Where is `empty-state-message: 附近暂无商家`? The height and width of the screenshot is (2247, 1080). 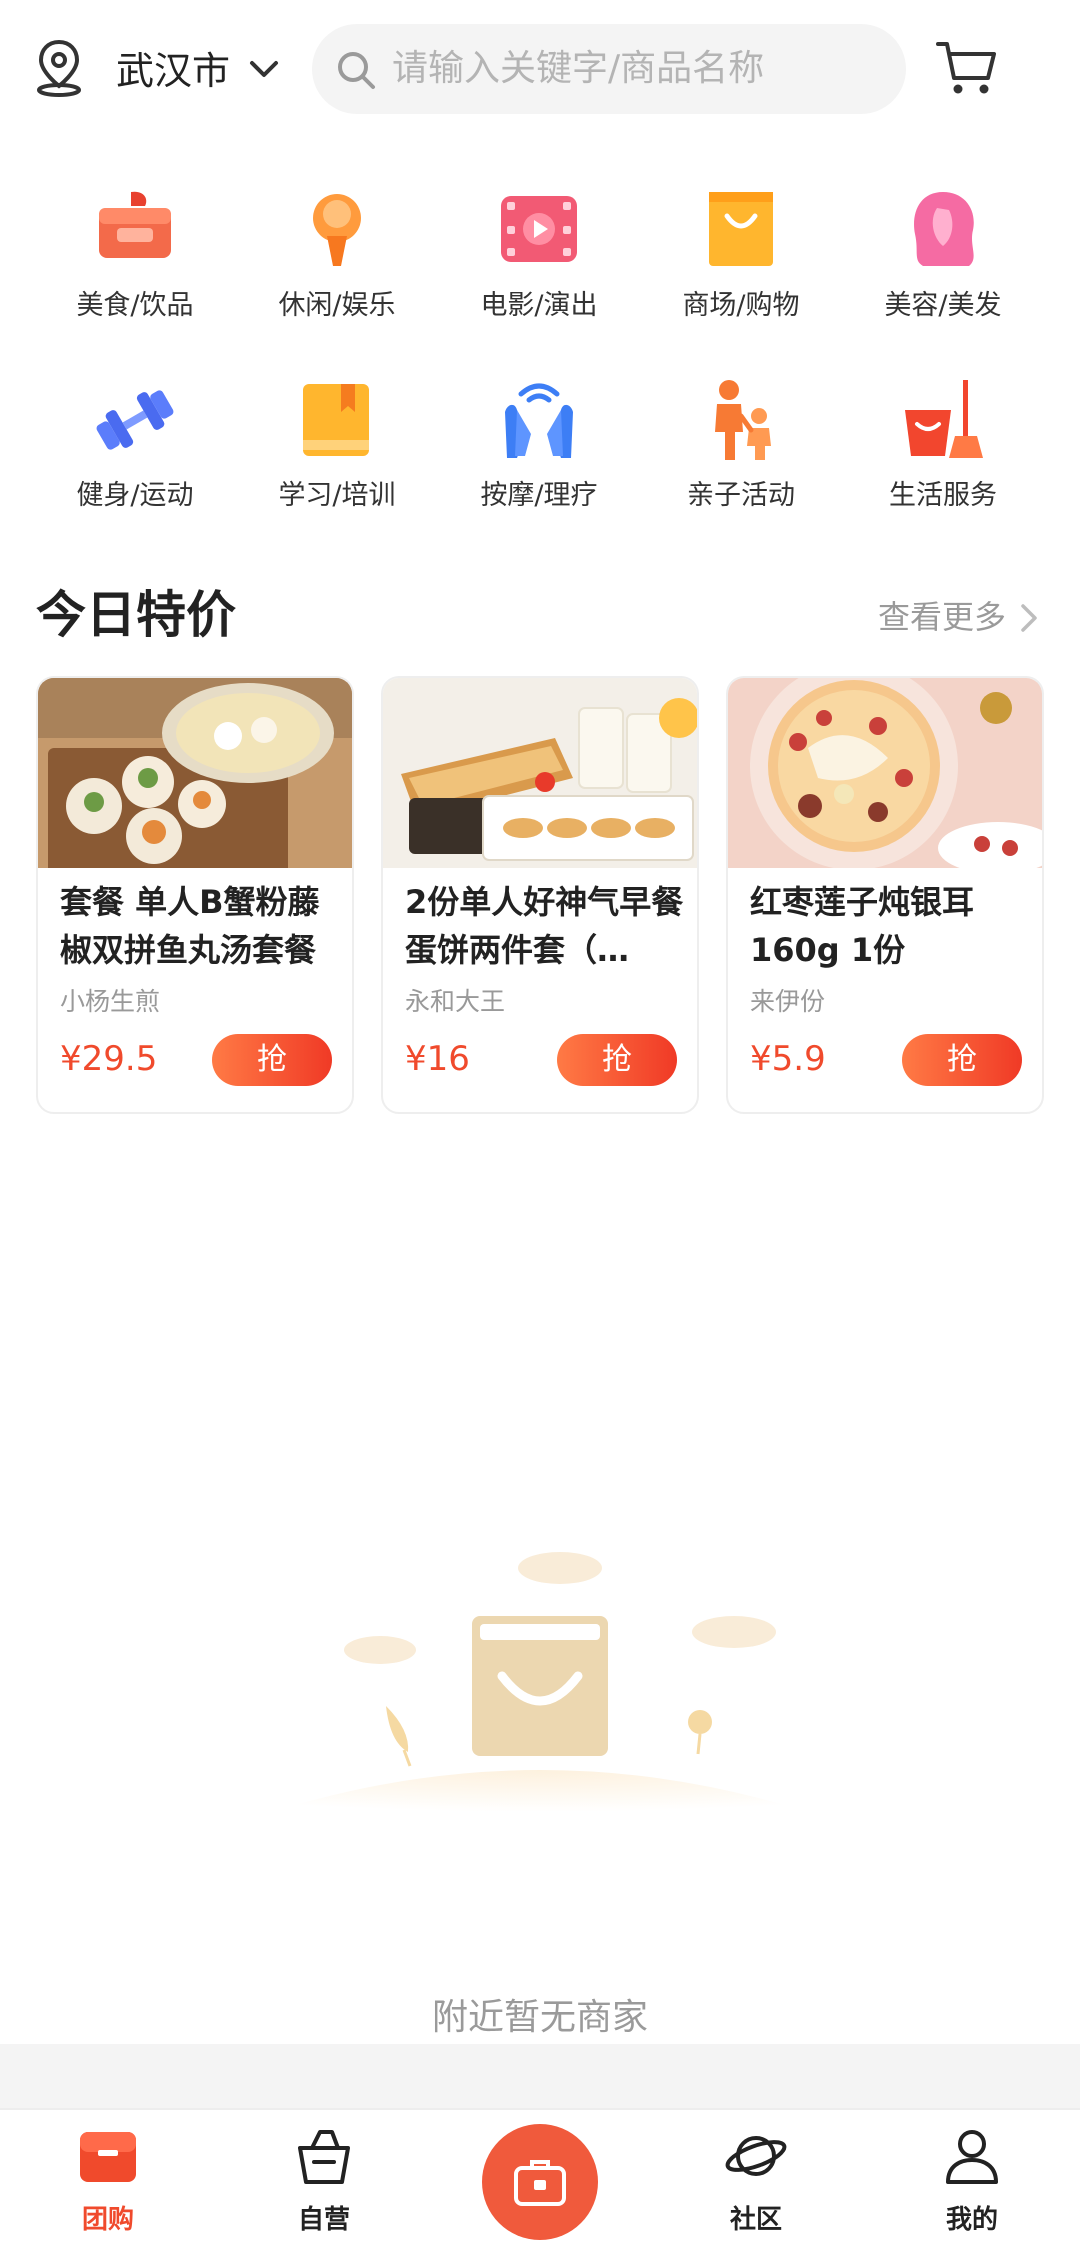
empty-state-message: 附近暂无商家 is located at coordinates (539, 2017).